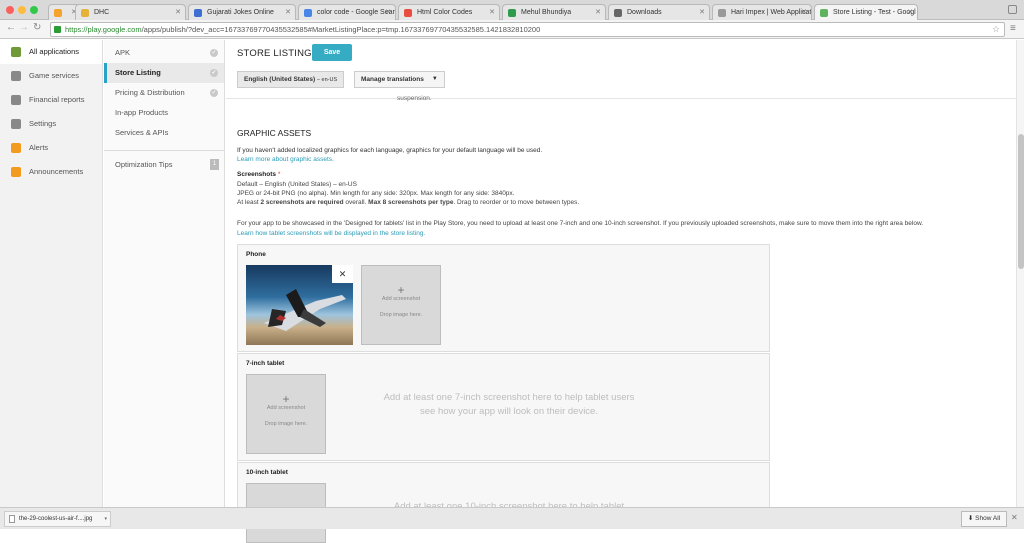 The width and height of the screenshot is (1024, 543). I want to click on subnav-item-services-apis: Services & APIs, so click(164, 133).